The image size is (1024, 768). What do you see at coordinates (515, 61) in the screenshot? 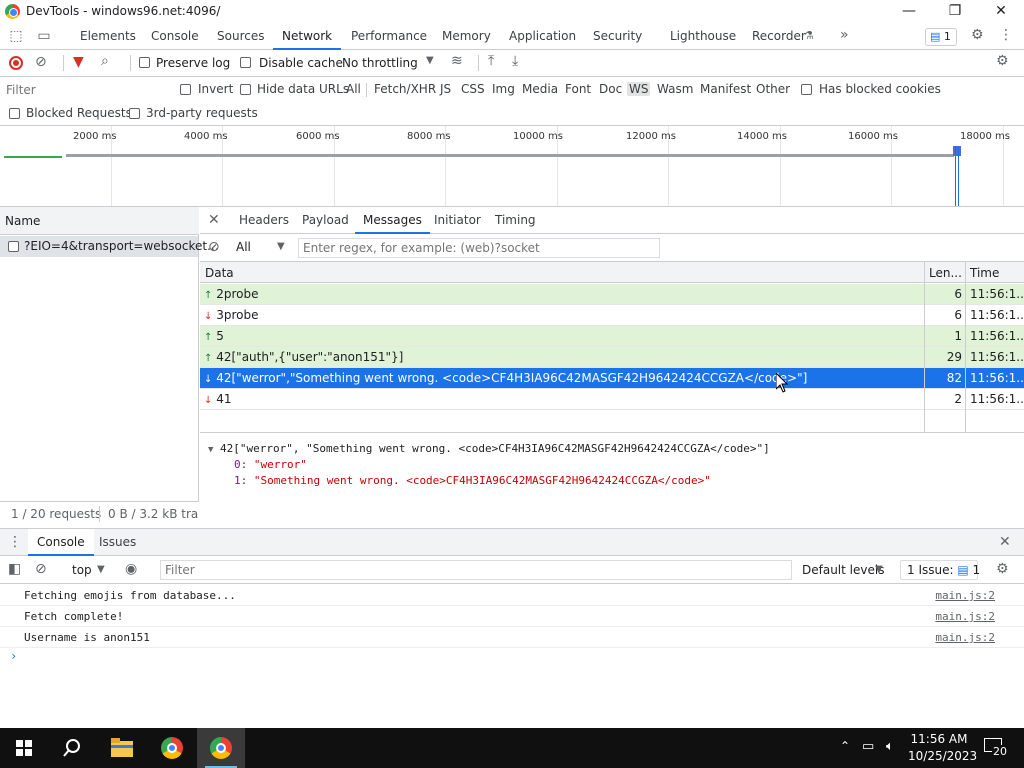
I see `export-har-icon: ⤓` at bounding box center [515, 61].